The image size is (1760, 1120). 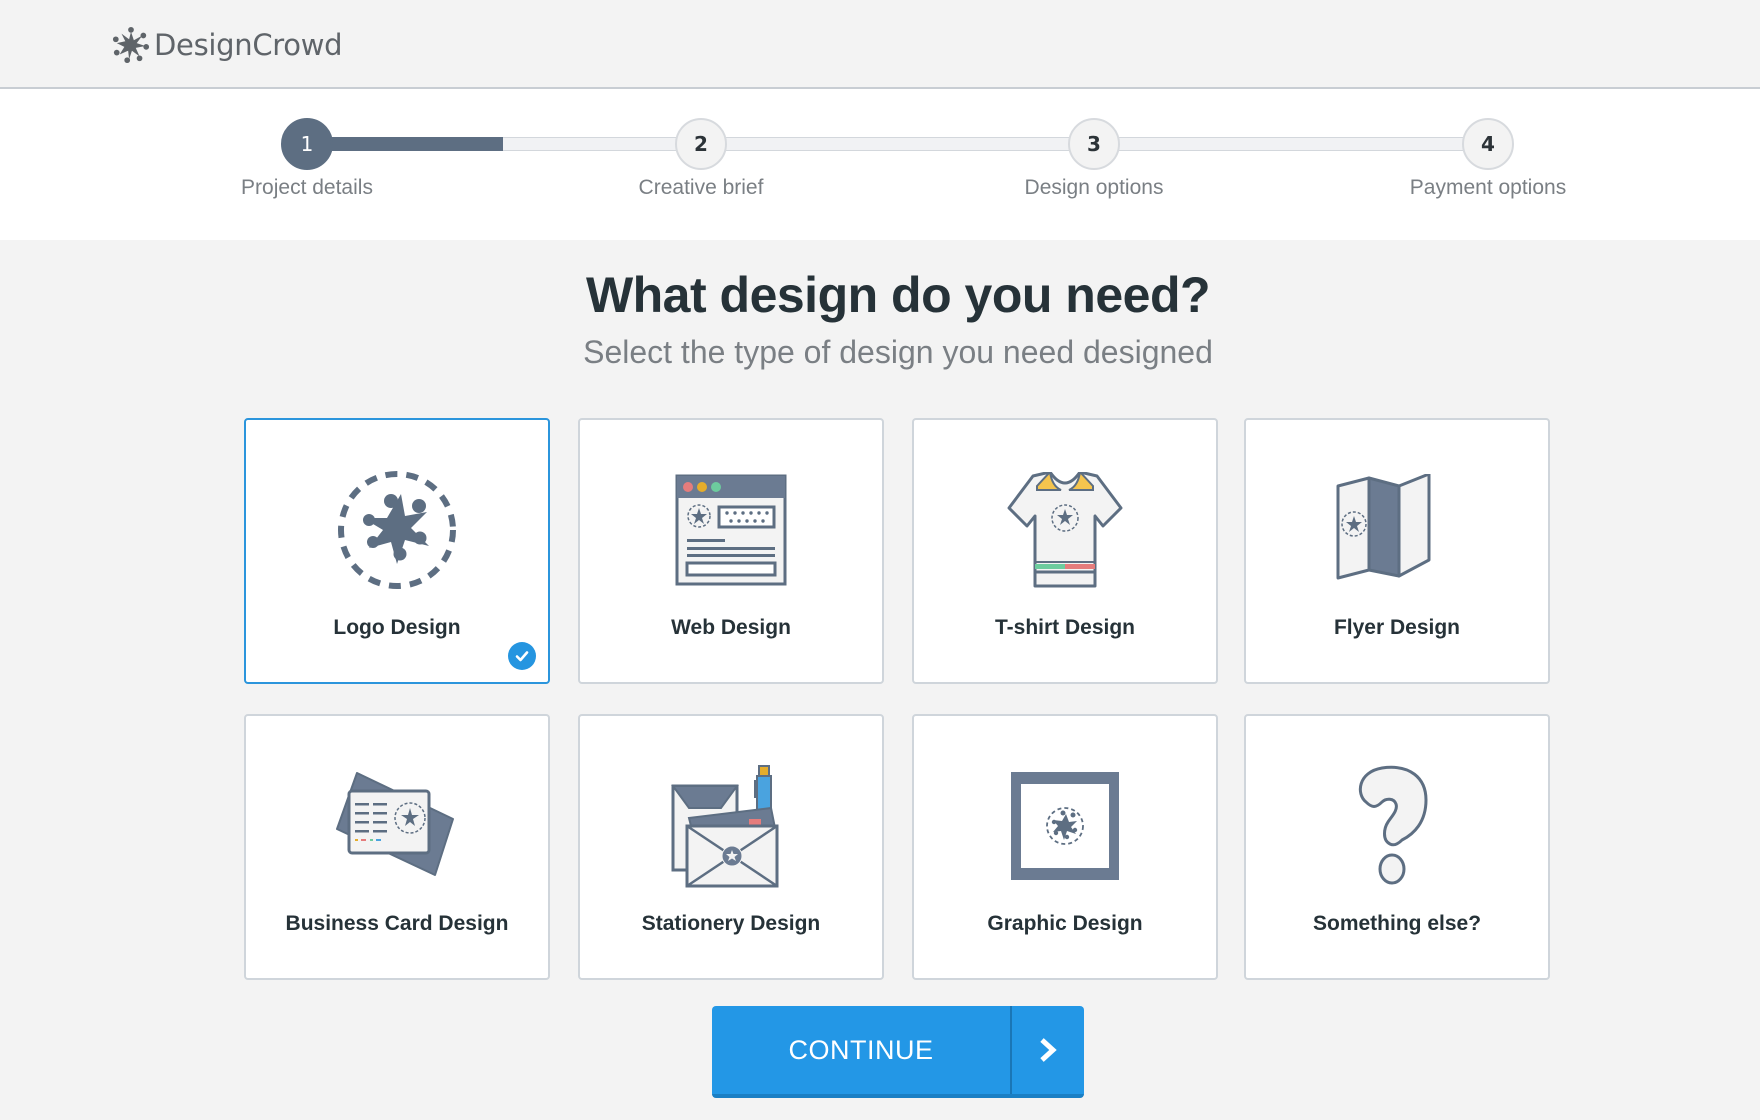 What do you see at coordinates (1094, 144) in the screenshot?
I see `step-3-circle: 3` at bounding box center [1094, 144].